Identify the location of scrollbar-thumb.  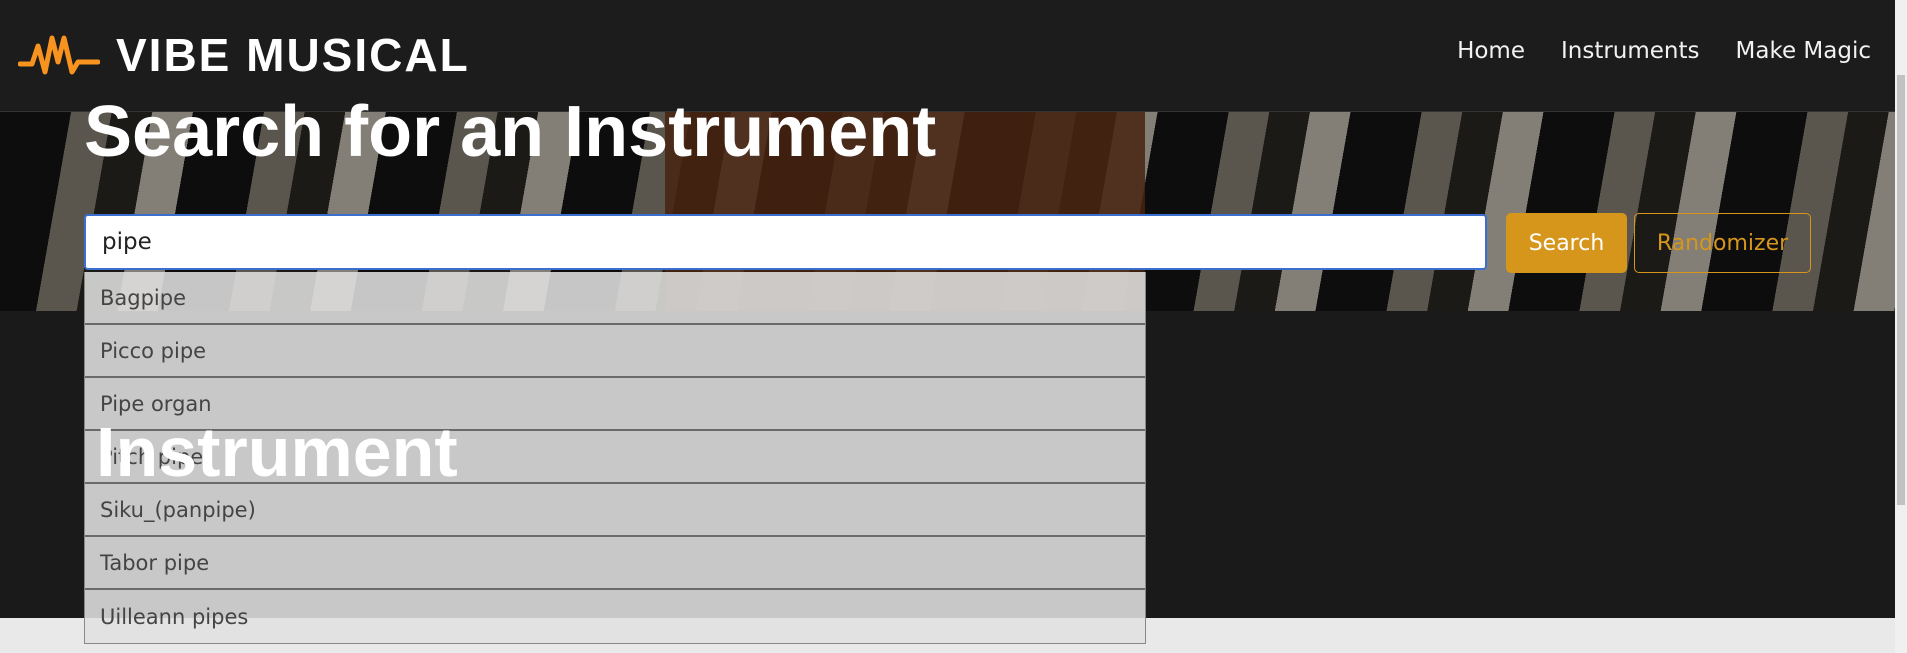
(1901, 290).